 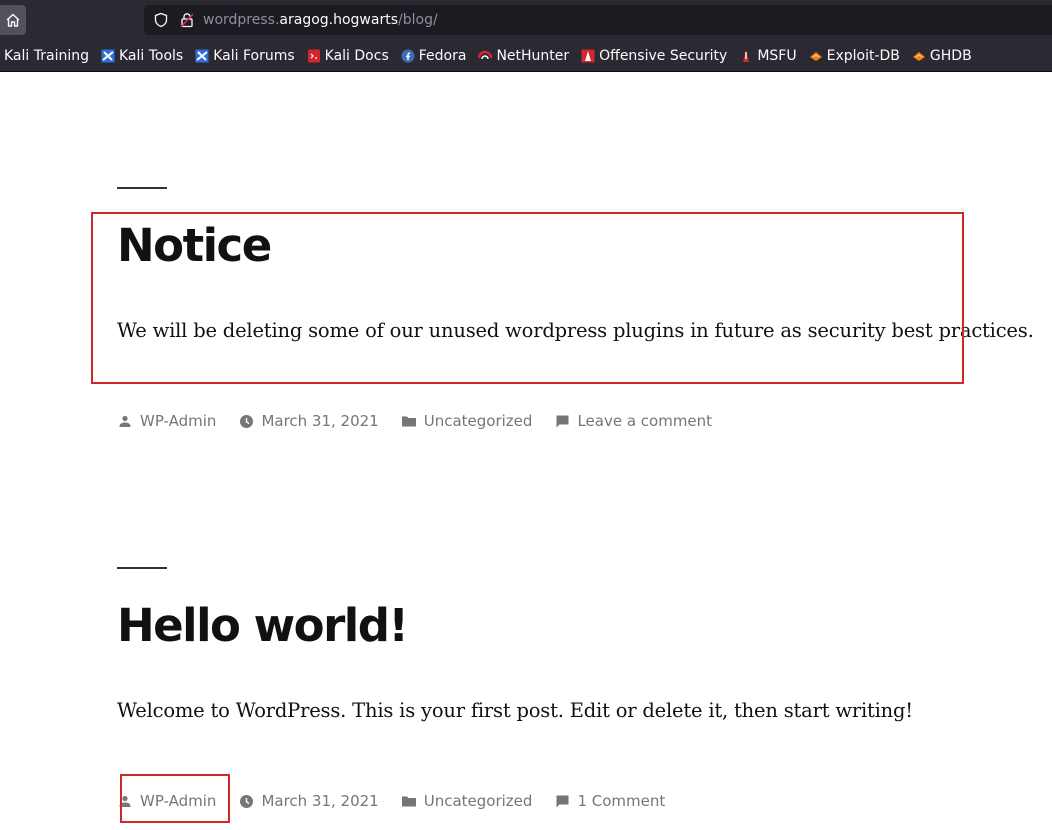 I want to click on bookmark-msfu: MSFU, so click(x=768, y=56).